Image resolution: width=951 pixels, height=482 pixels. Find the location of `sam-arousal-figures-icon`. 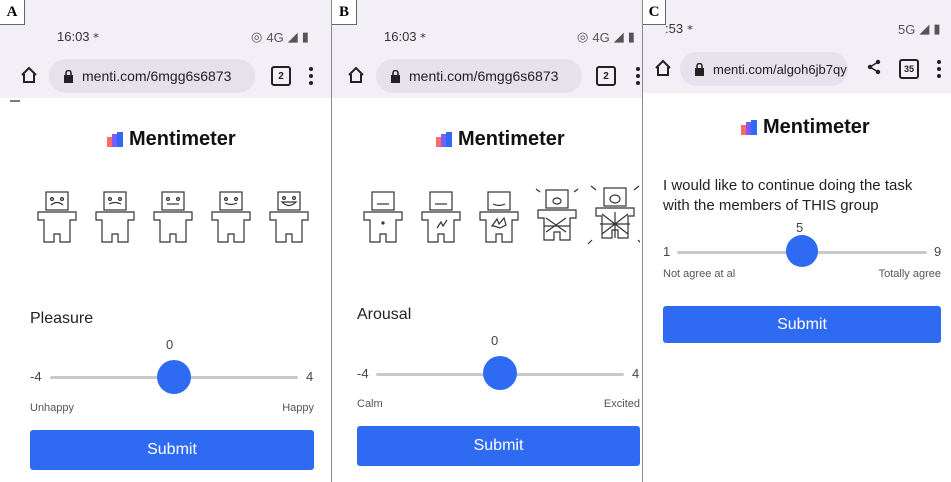

sam-arousal-figures-icon is located at coordinates (501, 215).